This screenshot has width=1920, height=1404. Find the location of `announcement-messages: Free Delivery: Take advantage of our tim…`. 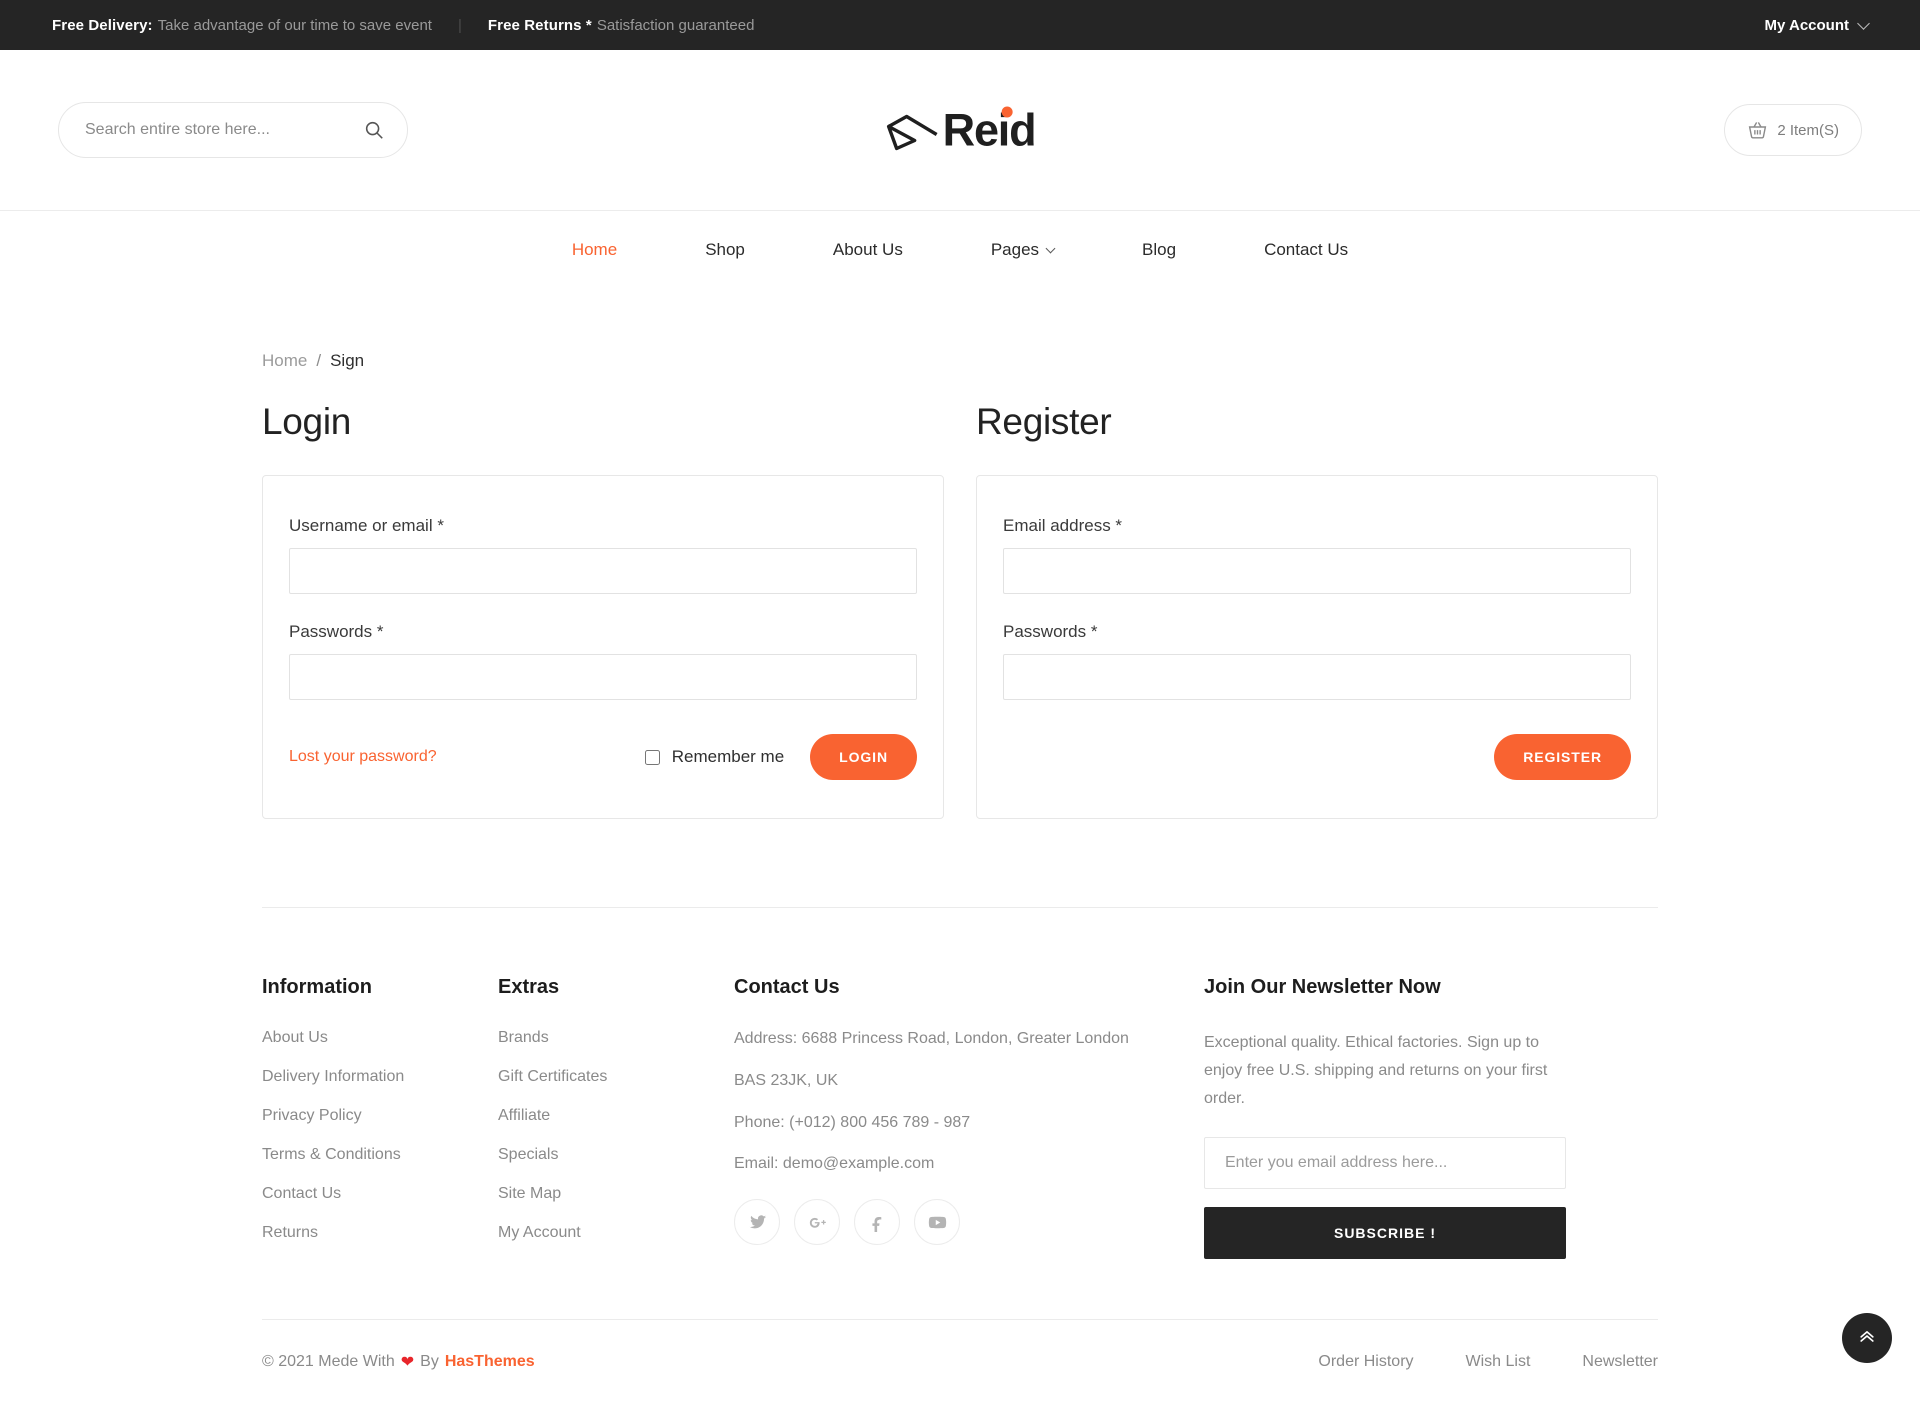

announcement-messages: Free Delivery: Take advantage of our tim… is located at coordinates (403, 25).